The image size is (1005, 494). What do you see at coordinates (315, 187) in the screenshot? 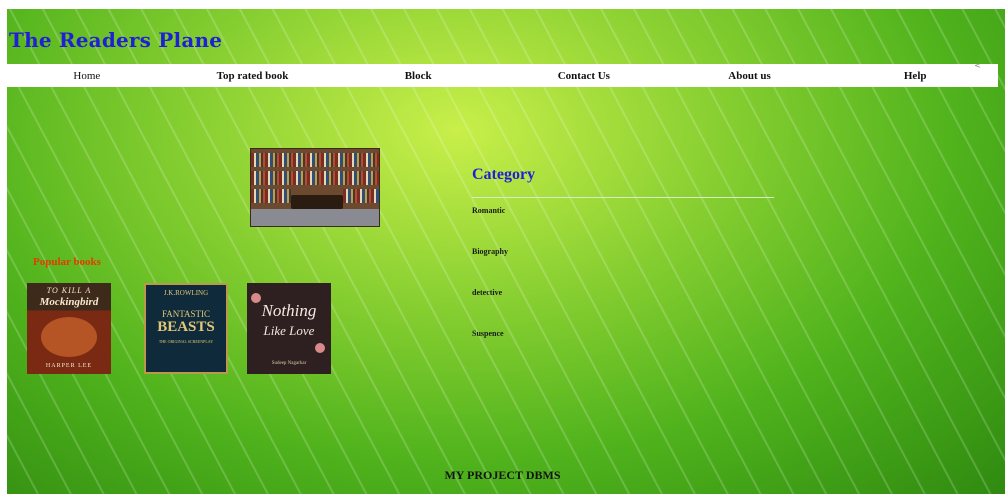
I see `library-photo` at bounding box center [315, 187].